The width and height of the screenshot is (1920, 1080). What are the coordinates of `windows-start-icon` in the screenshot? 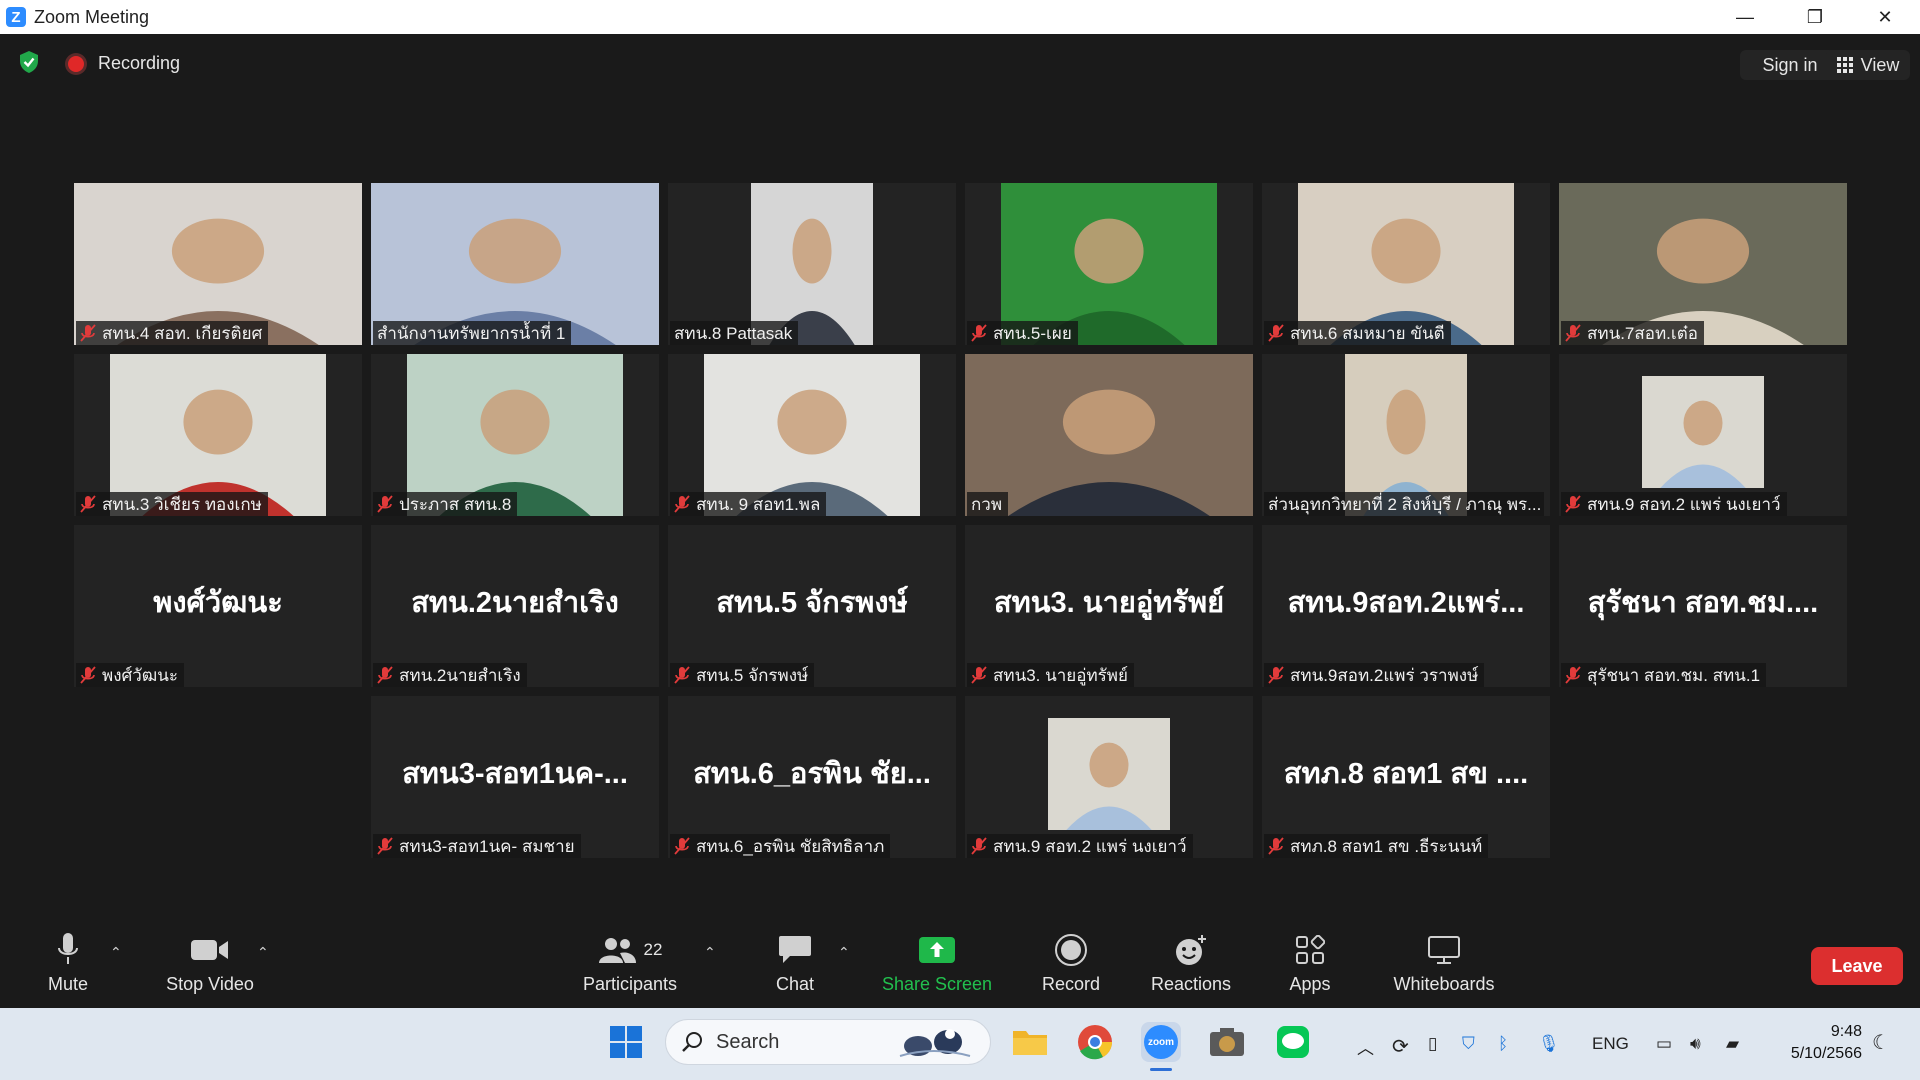 It's located at (626, 1042).